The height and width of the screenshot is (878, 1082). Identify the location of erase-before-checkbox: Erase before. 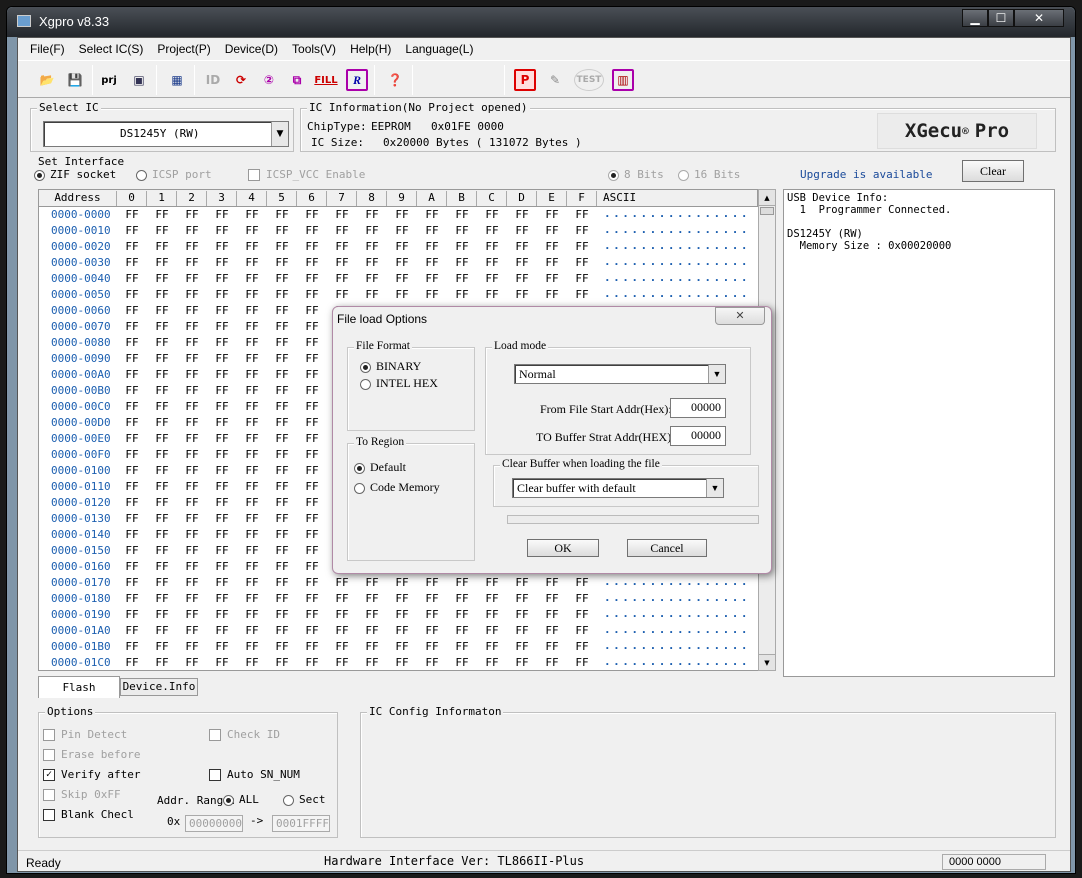
(91, 754).